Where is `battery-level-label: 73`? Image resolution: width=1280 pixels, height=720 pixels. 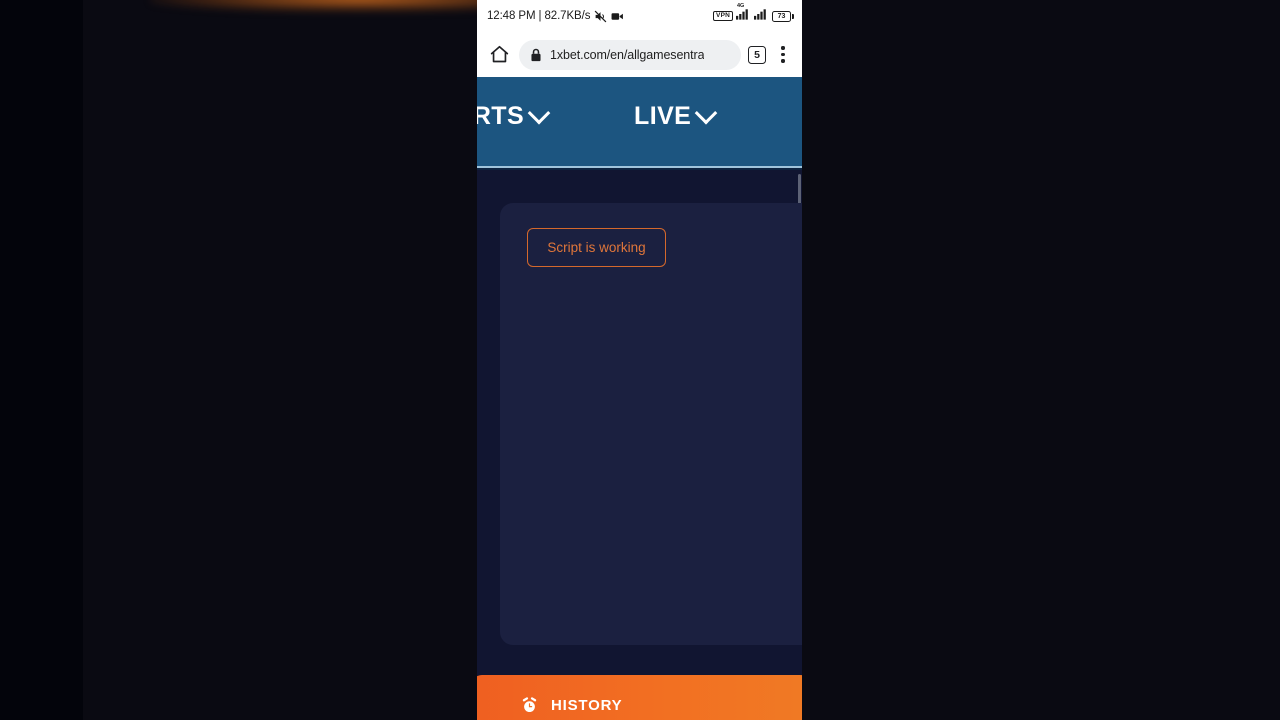 battery-level-label: 73 is located at coordinates (781, 16).